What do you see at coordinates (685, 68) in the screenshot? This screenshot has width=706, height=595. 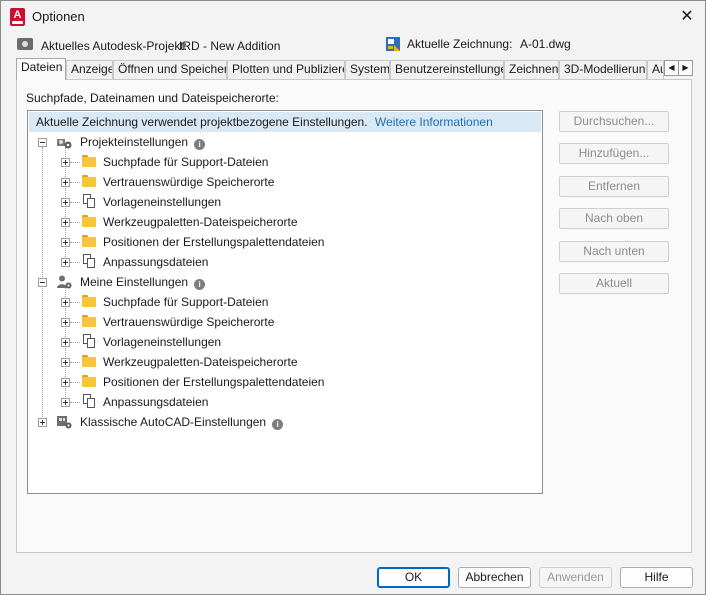 I see `tab-scroll-right-button: ▶` at bounding box center [685, 68].